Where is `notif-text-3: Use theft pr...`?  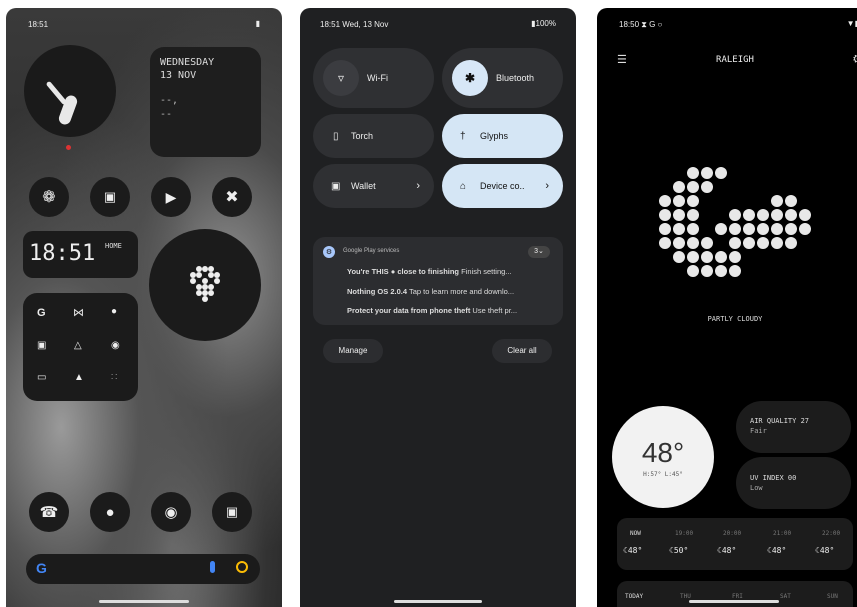
notif-text-3: Use theft pr... is located at coordinates (494, 310).